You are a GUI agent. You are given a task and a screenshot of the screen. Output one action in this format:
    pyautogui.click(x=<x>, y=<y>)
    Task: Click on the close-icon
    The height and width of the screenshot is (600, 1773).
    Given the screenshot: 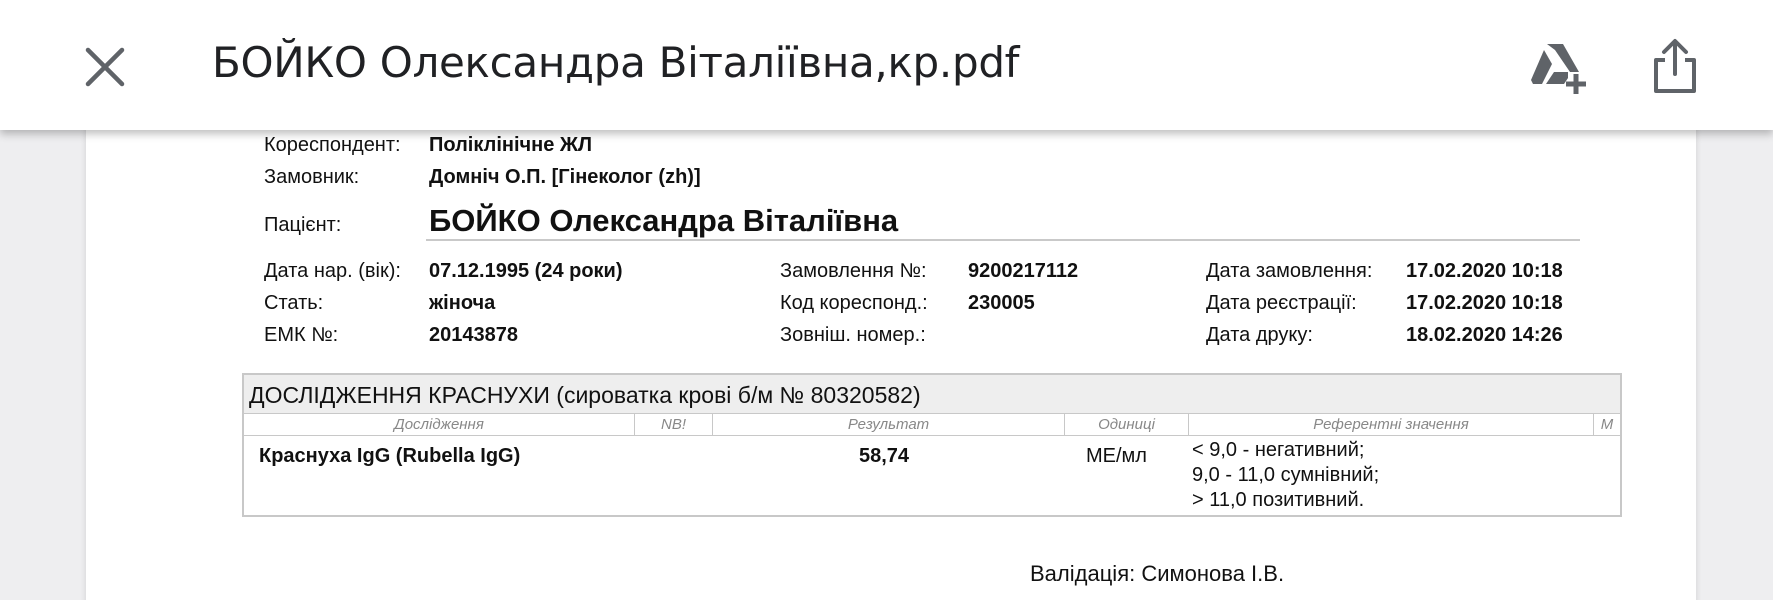 What is the action you would take?
    pyautogui.click(x=105, y=67)
    